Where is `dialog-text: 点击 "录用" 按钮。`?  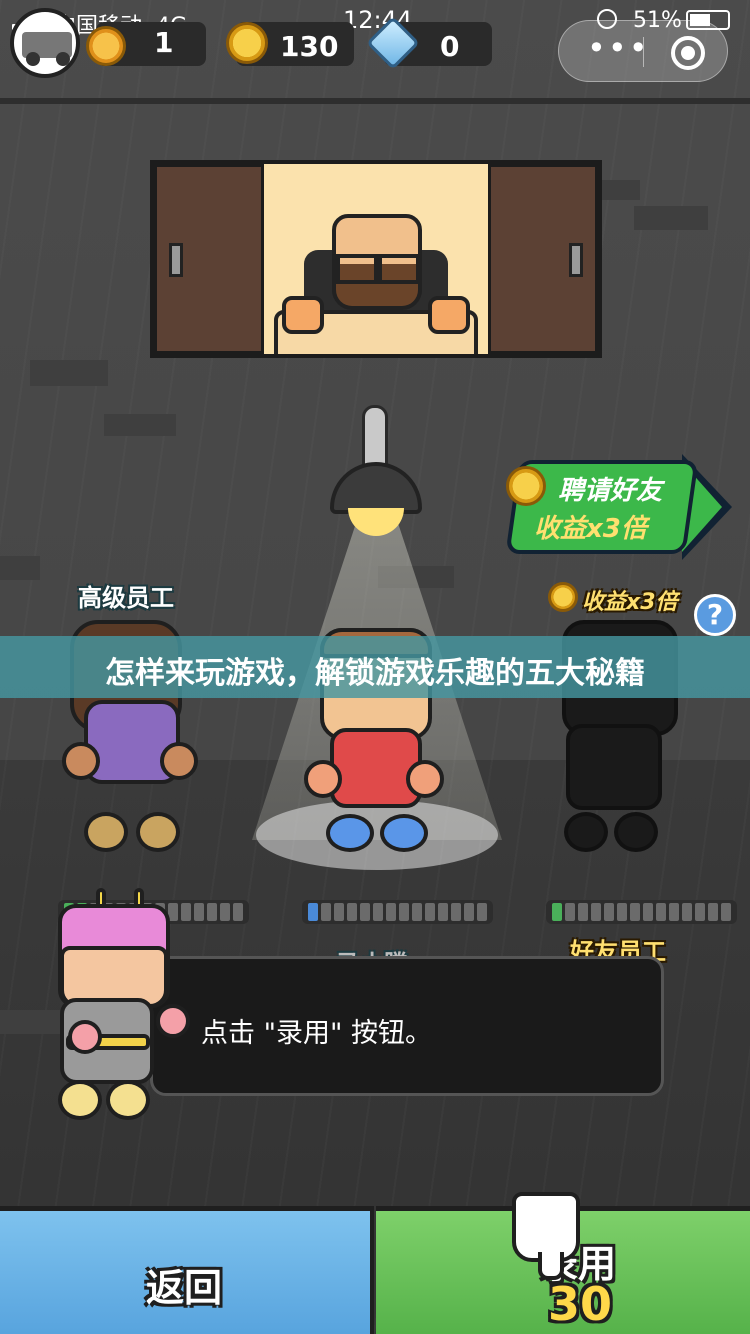
dialog-text: 点击 "录用" 按钮。 is located at coordinates (317, 1033).